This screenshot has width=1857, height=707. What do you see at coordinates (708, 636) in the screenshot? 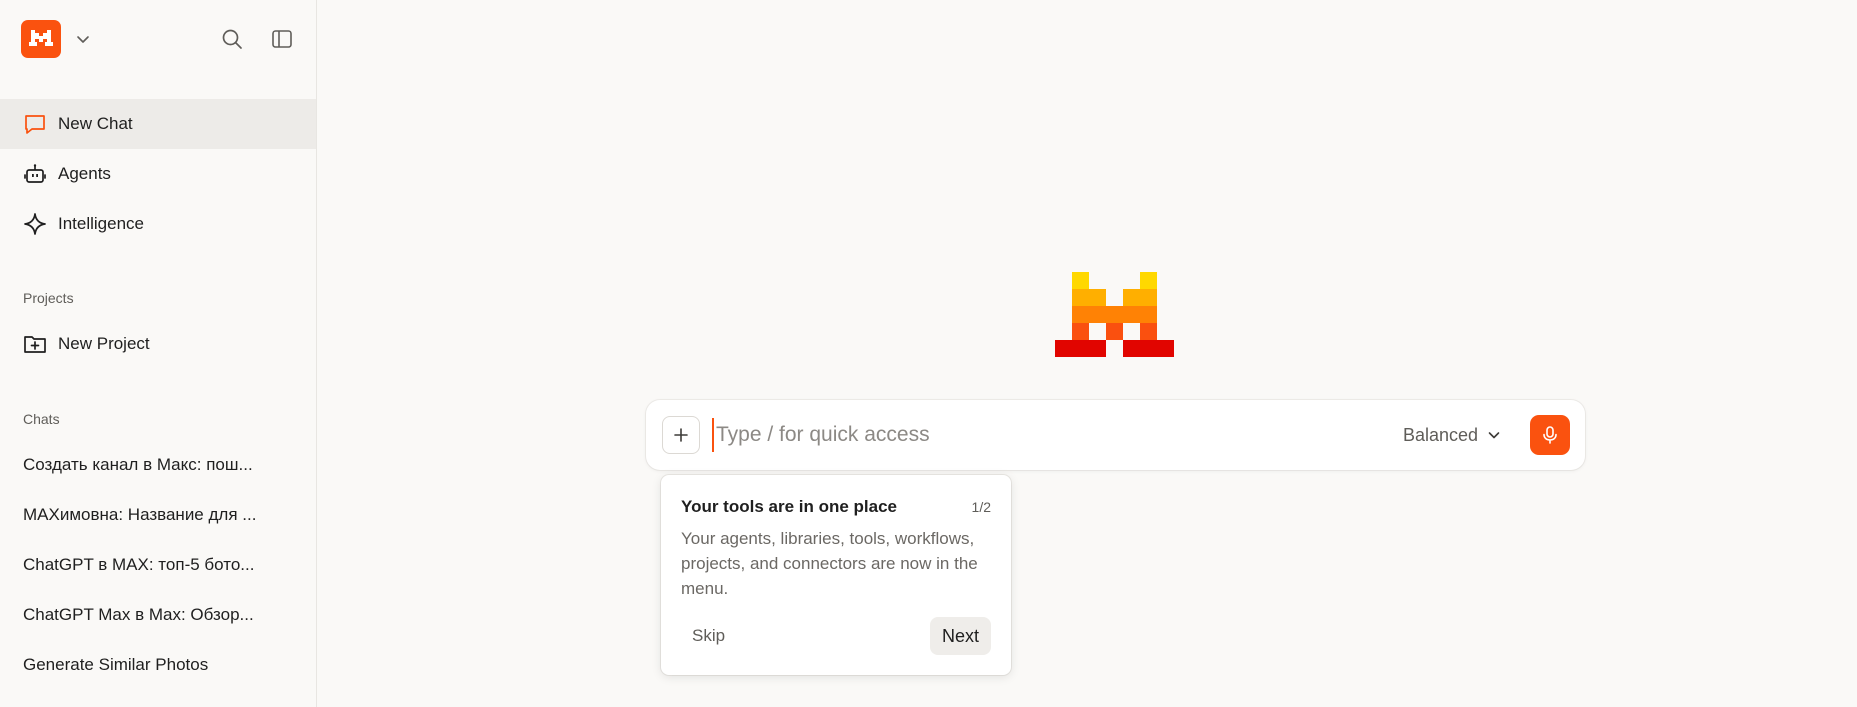
I see `skip-button: Skip` at bounding box center [708, 636].